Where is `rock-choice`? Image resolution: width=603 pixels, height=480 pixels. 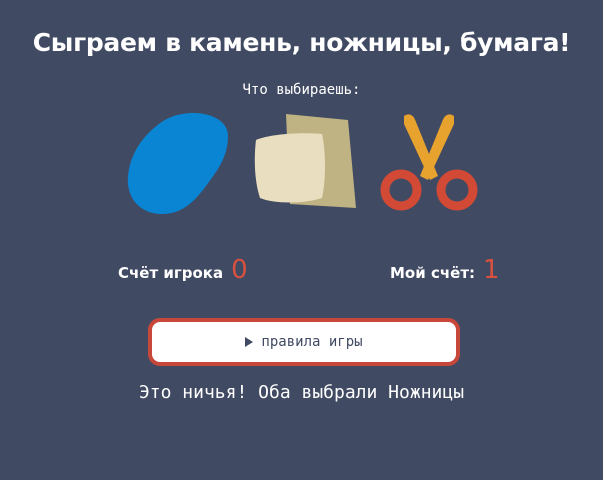
rock-choice is located at coordinates (179, 165).